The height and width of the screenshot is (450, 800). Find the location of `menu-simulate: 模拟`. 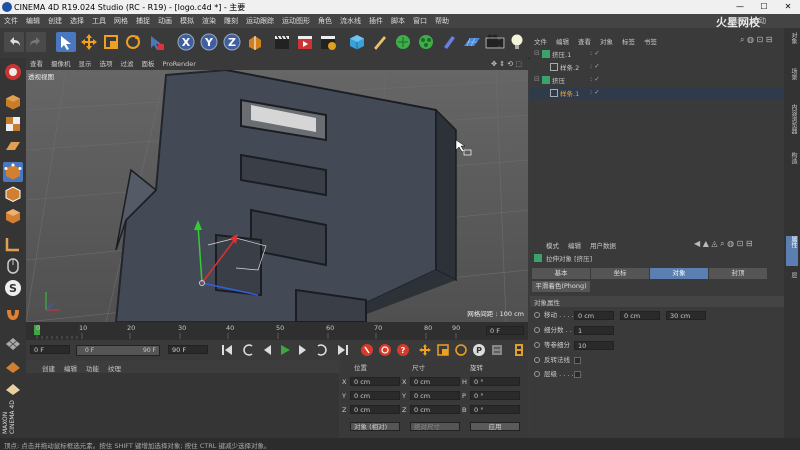

menu-simulate: 模拟 is located at coordinates (187, 21).